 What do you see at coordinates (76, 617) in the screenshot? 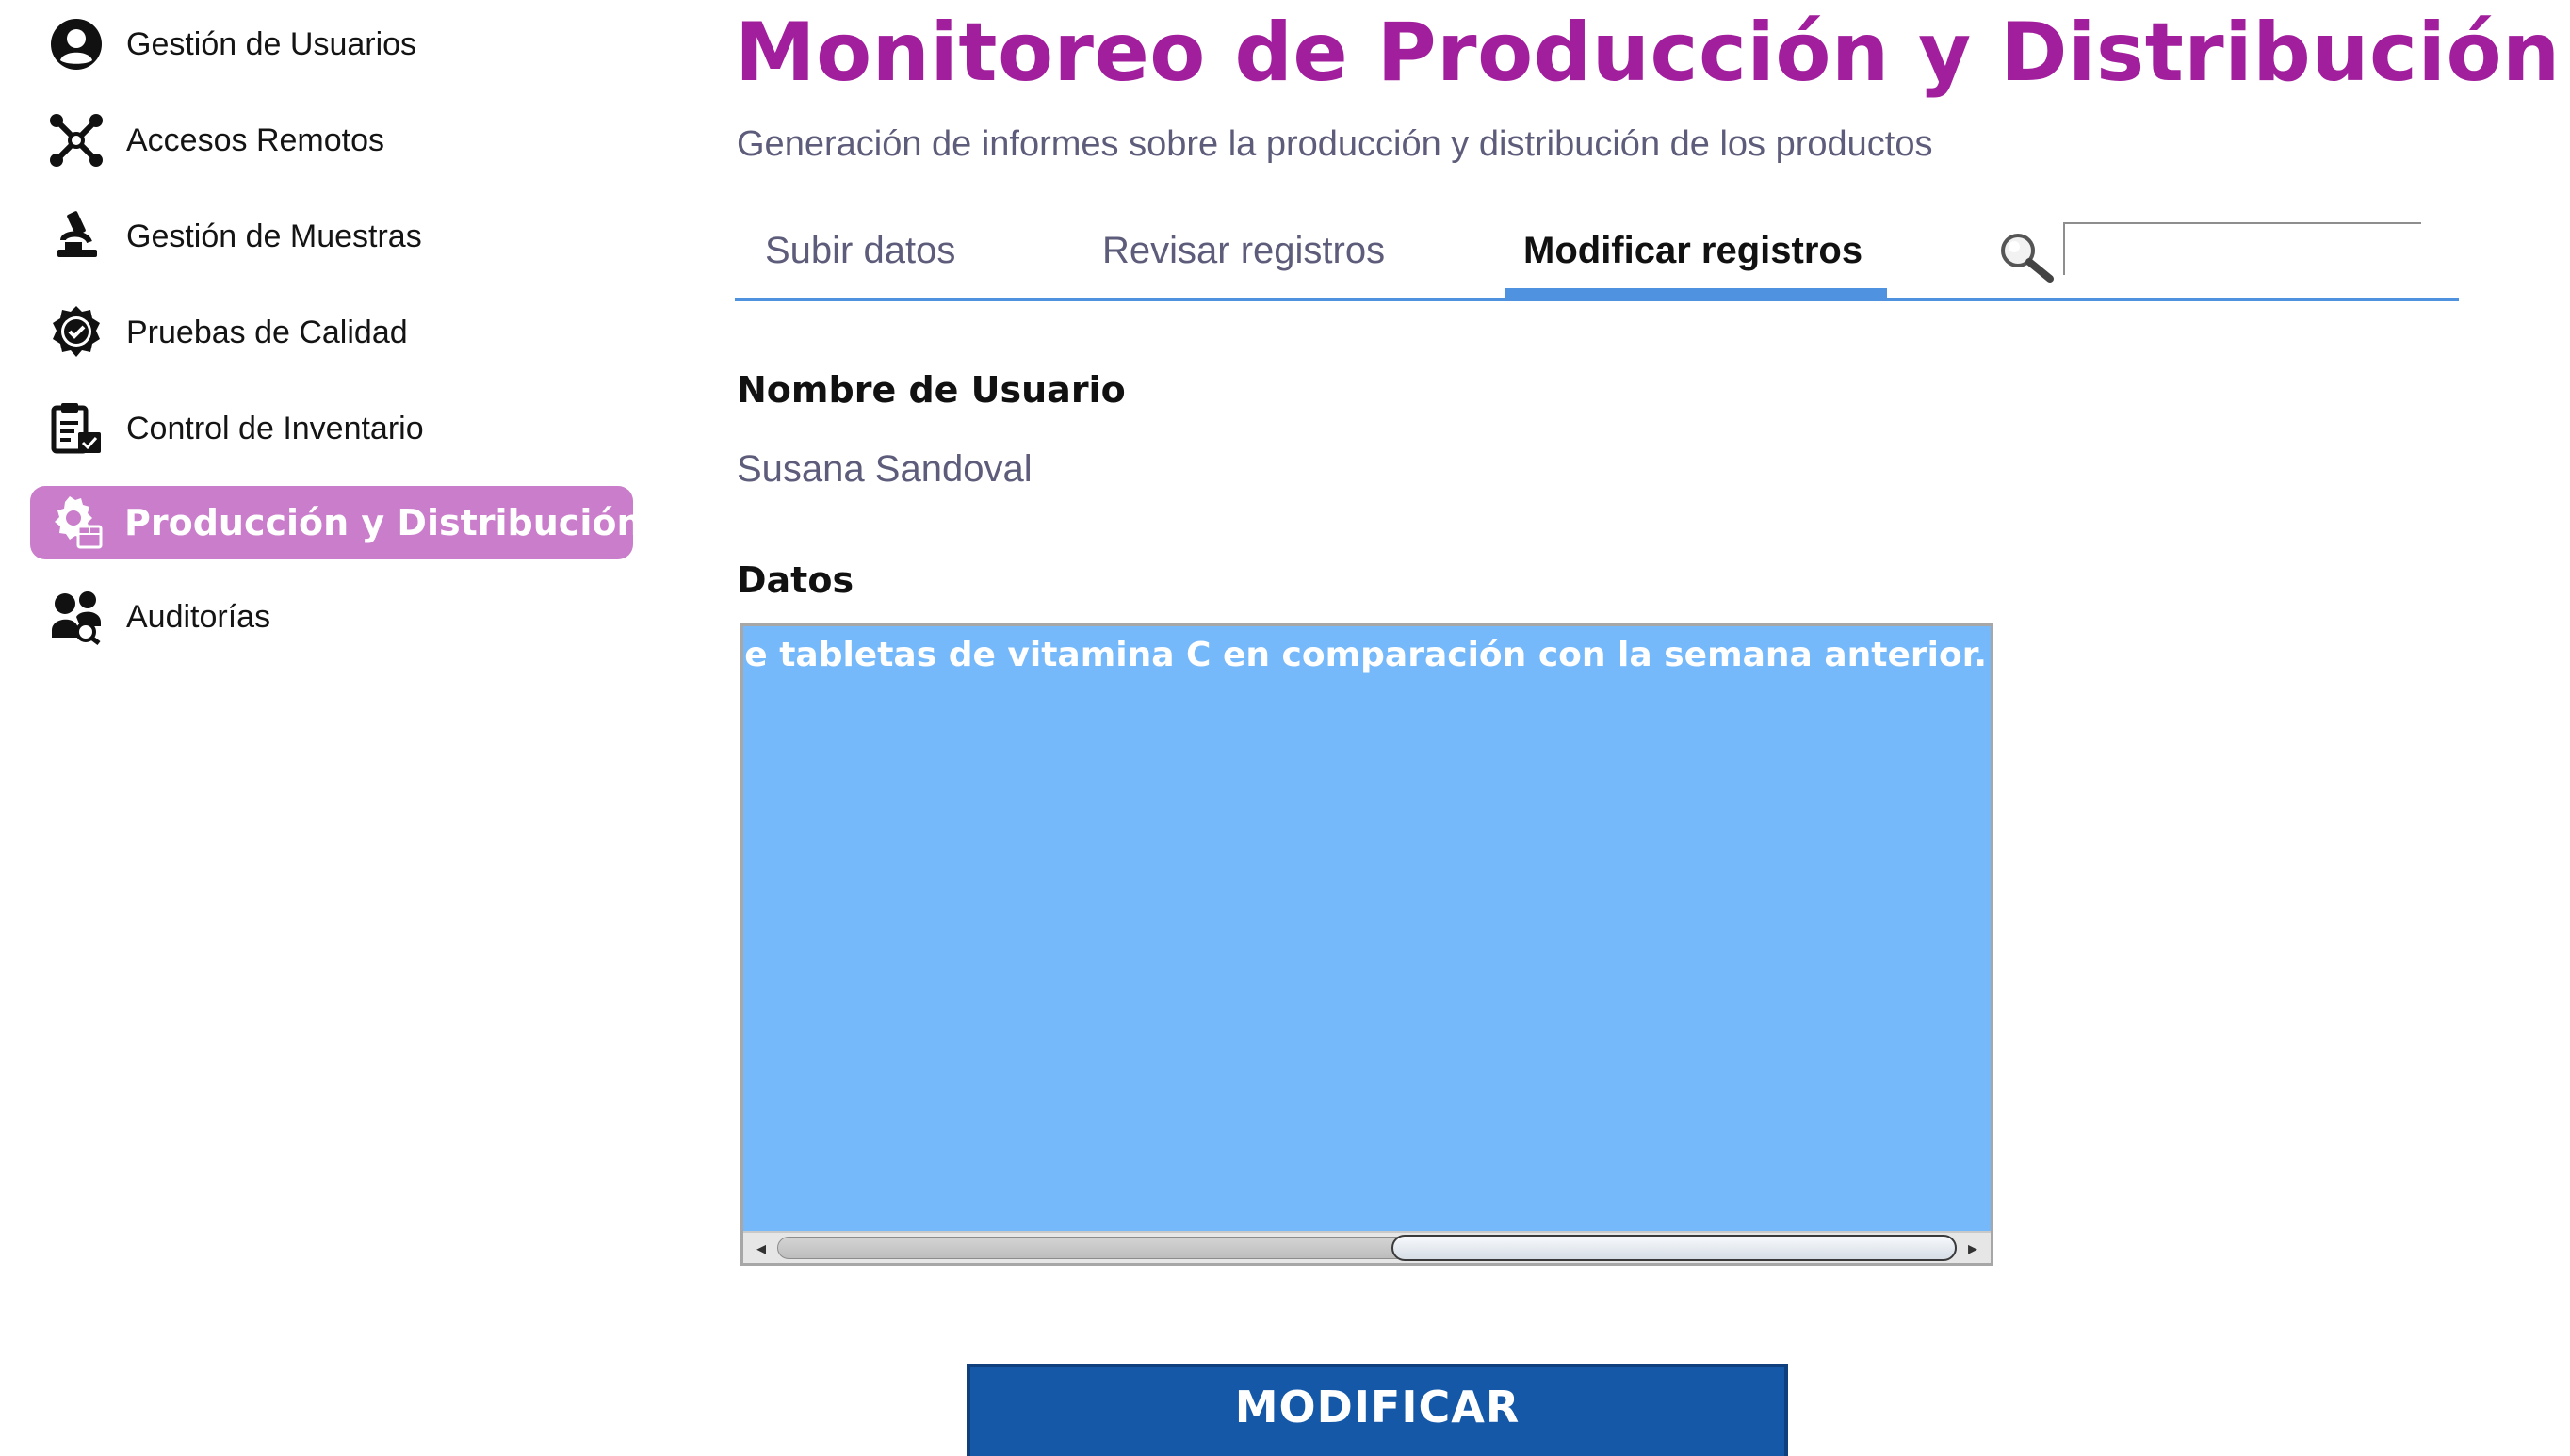
I see `audit-people-icon` at bounding box center [76, 617].